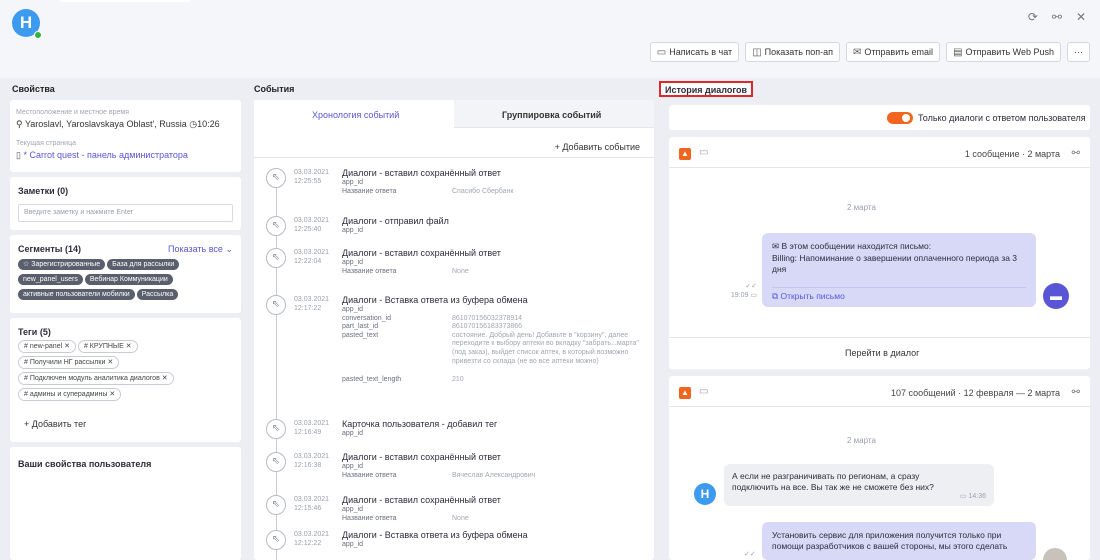  Describe the element at coordinates (458, 379) in the screenshot. I see `event-value: 210` at that location.